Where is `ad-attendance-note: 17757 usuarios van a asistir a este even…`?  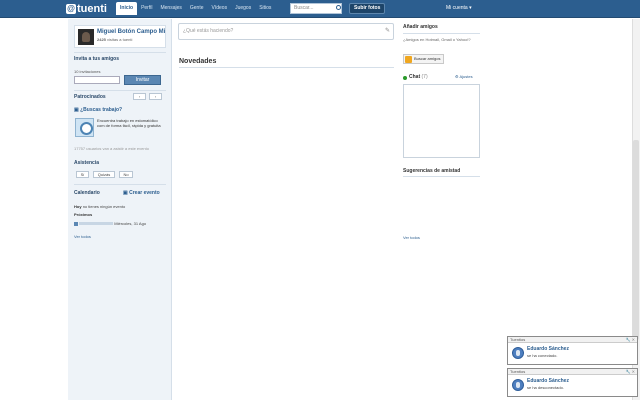
ad-attendance-note: 17757 usuarios van a asistir a este even… is located at coordinates (111, 148).